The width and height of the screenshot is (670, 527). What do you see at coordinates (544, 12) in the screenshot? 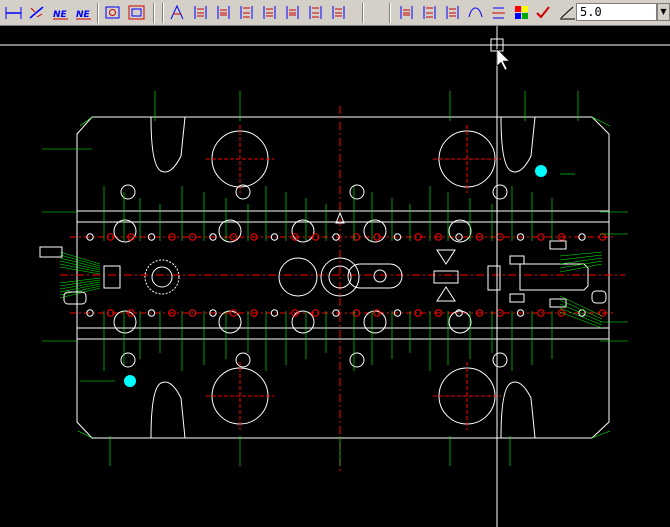
I see `checkmark-pen-icon` at bounding box center [544, 12].